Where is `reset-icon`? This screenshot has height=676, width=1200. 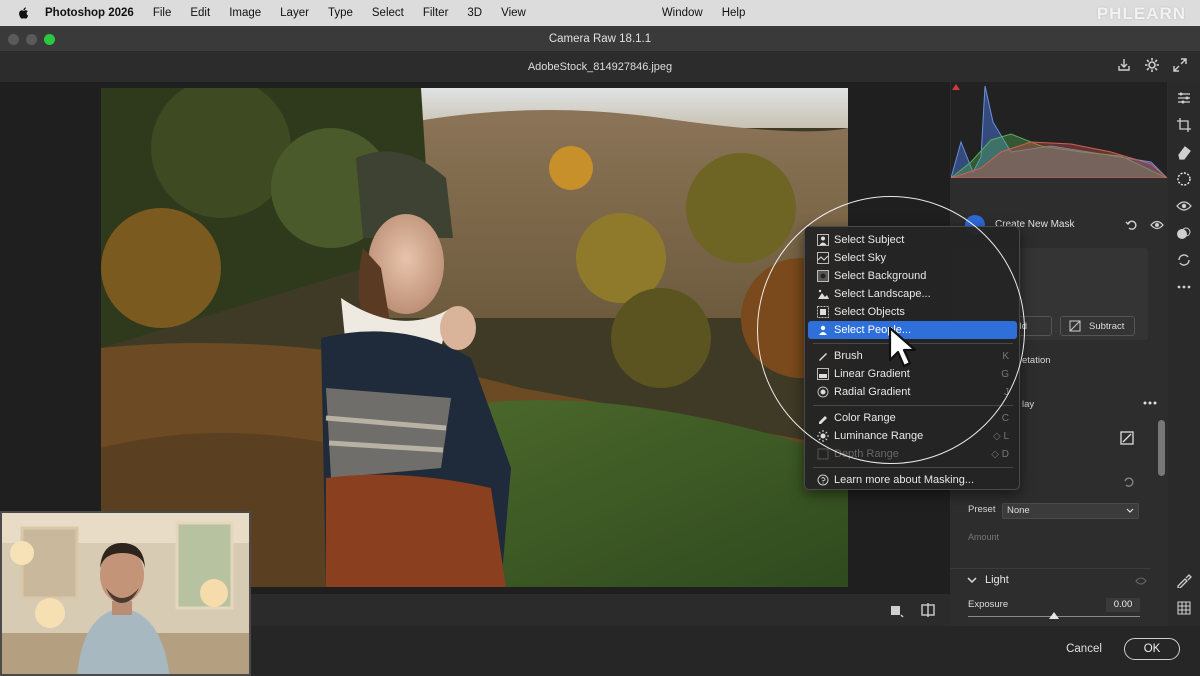
reset-icon is located at coordinates (1132, 225).